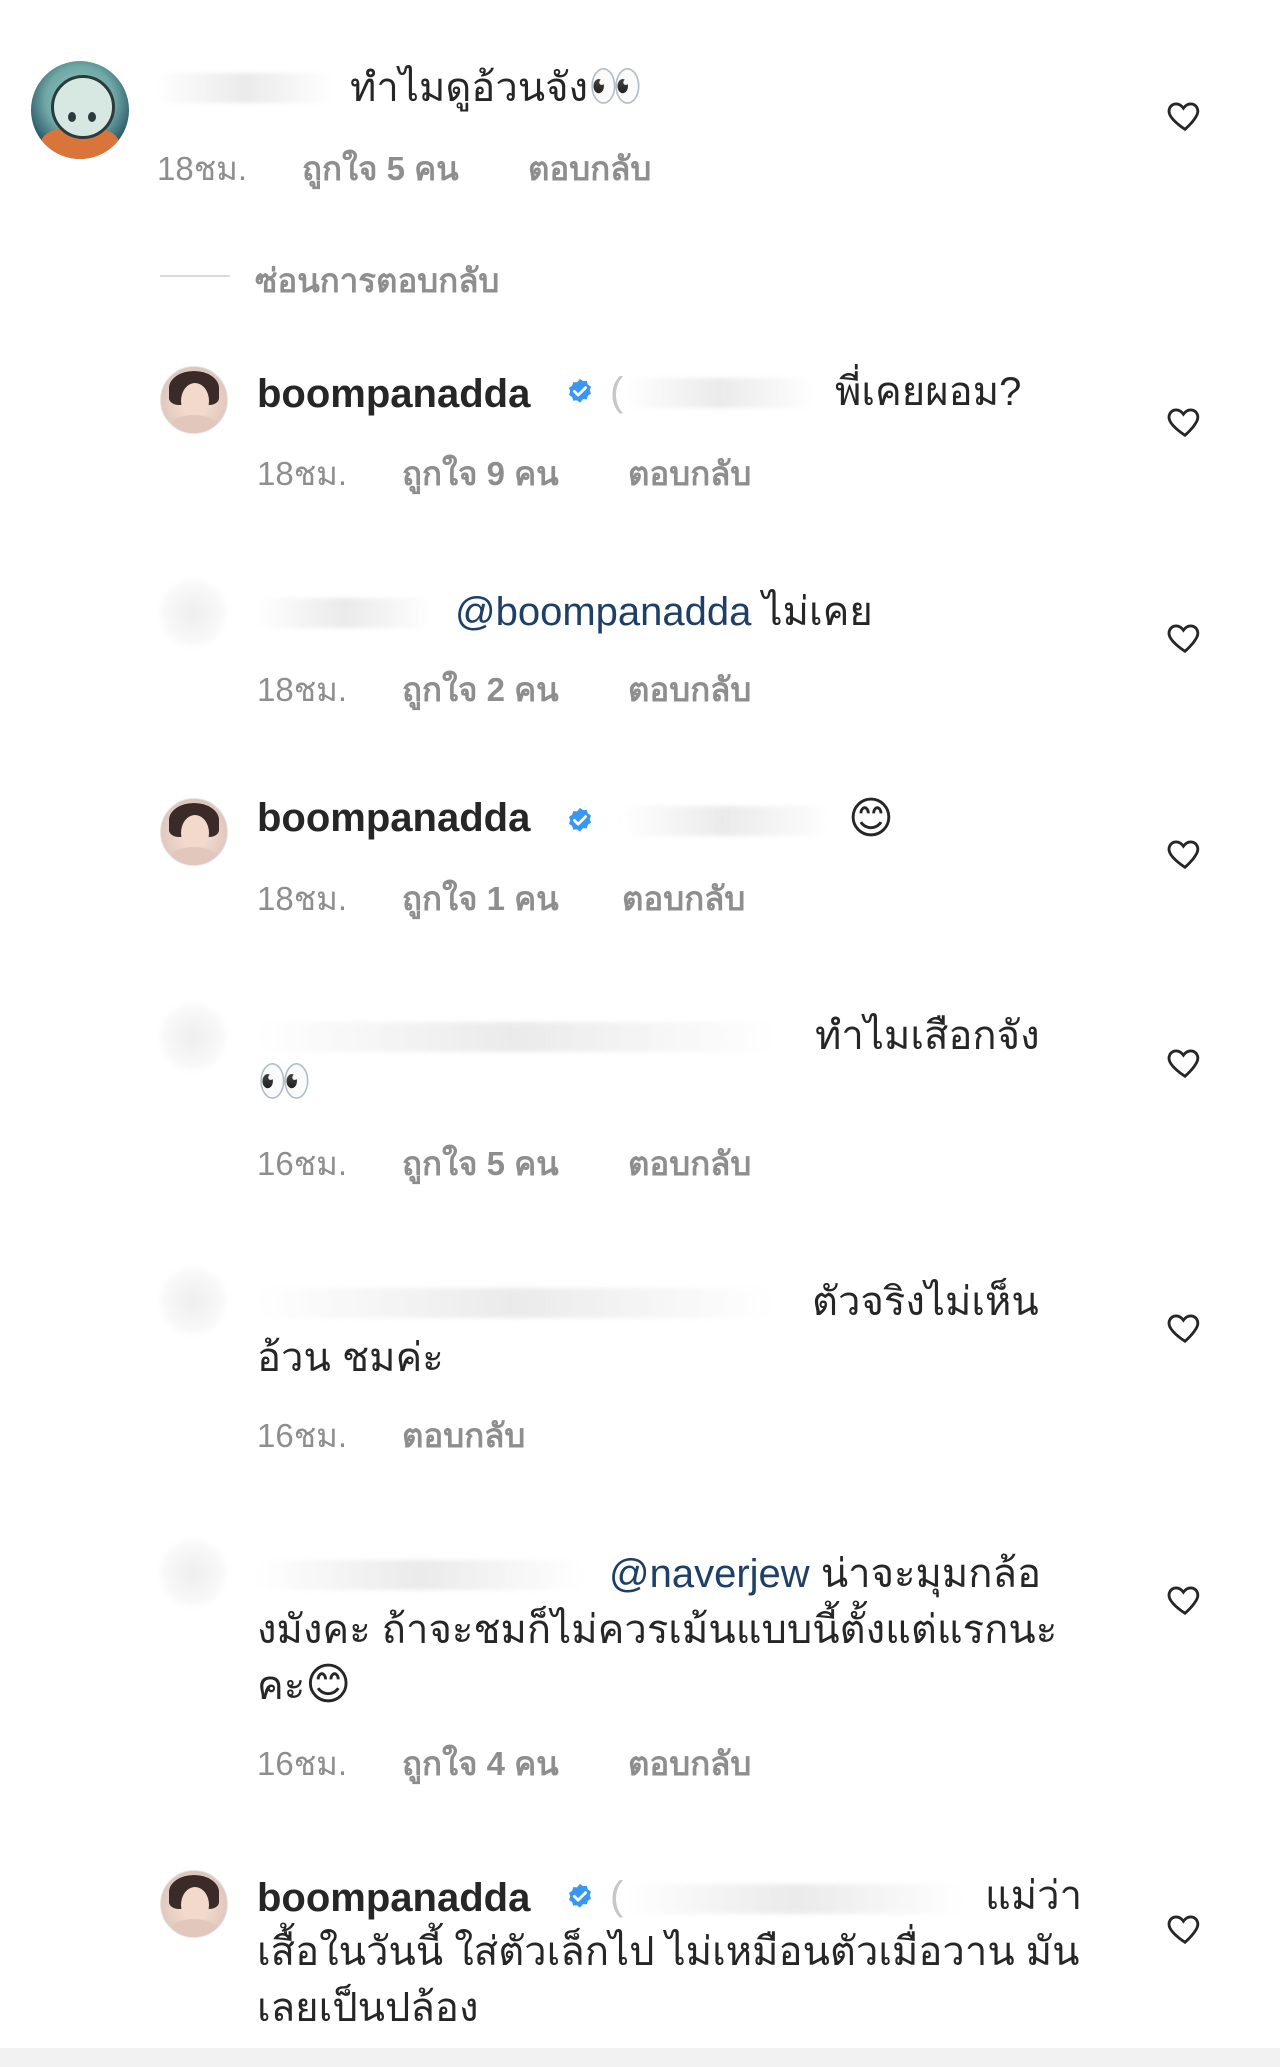 The height and width of the screenshot is (2067, 1280). What do you see at coordinates (281, 1686) in the screenshot?
I see `reply-body: คะ` at bounding box center [281, 1686].